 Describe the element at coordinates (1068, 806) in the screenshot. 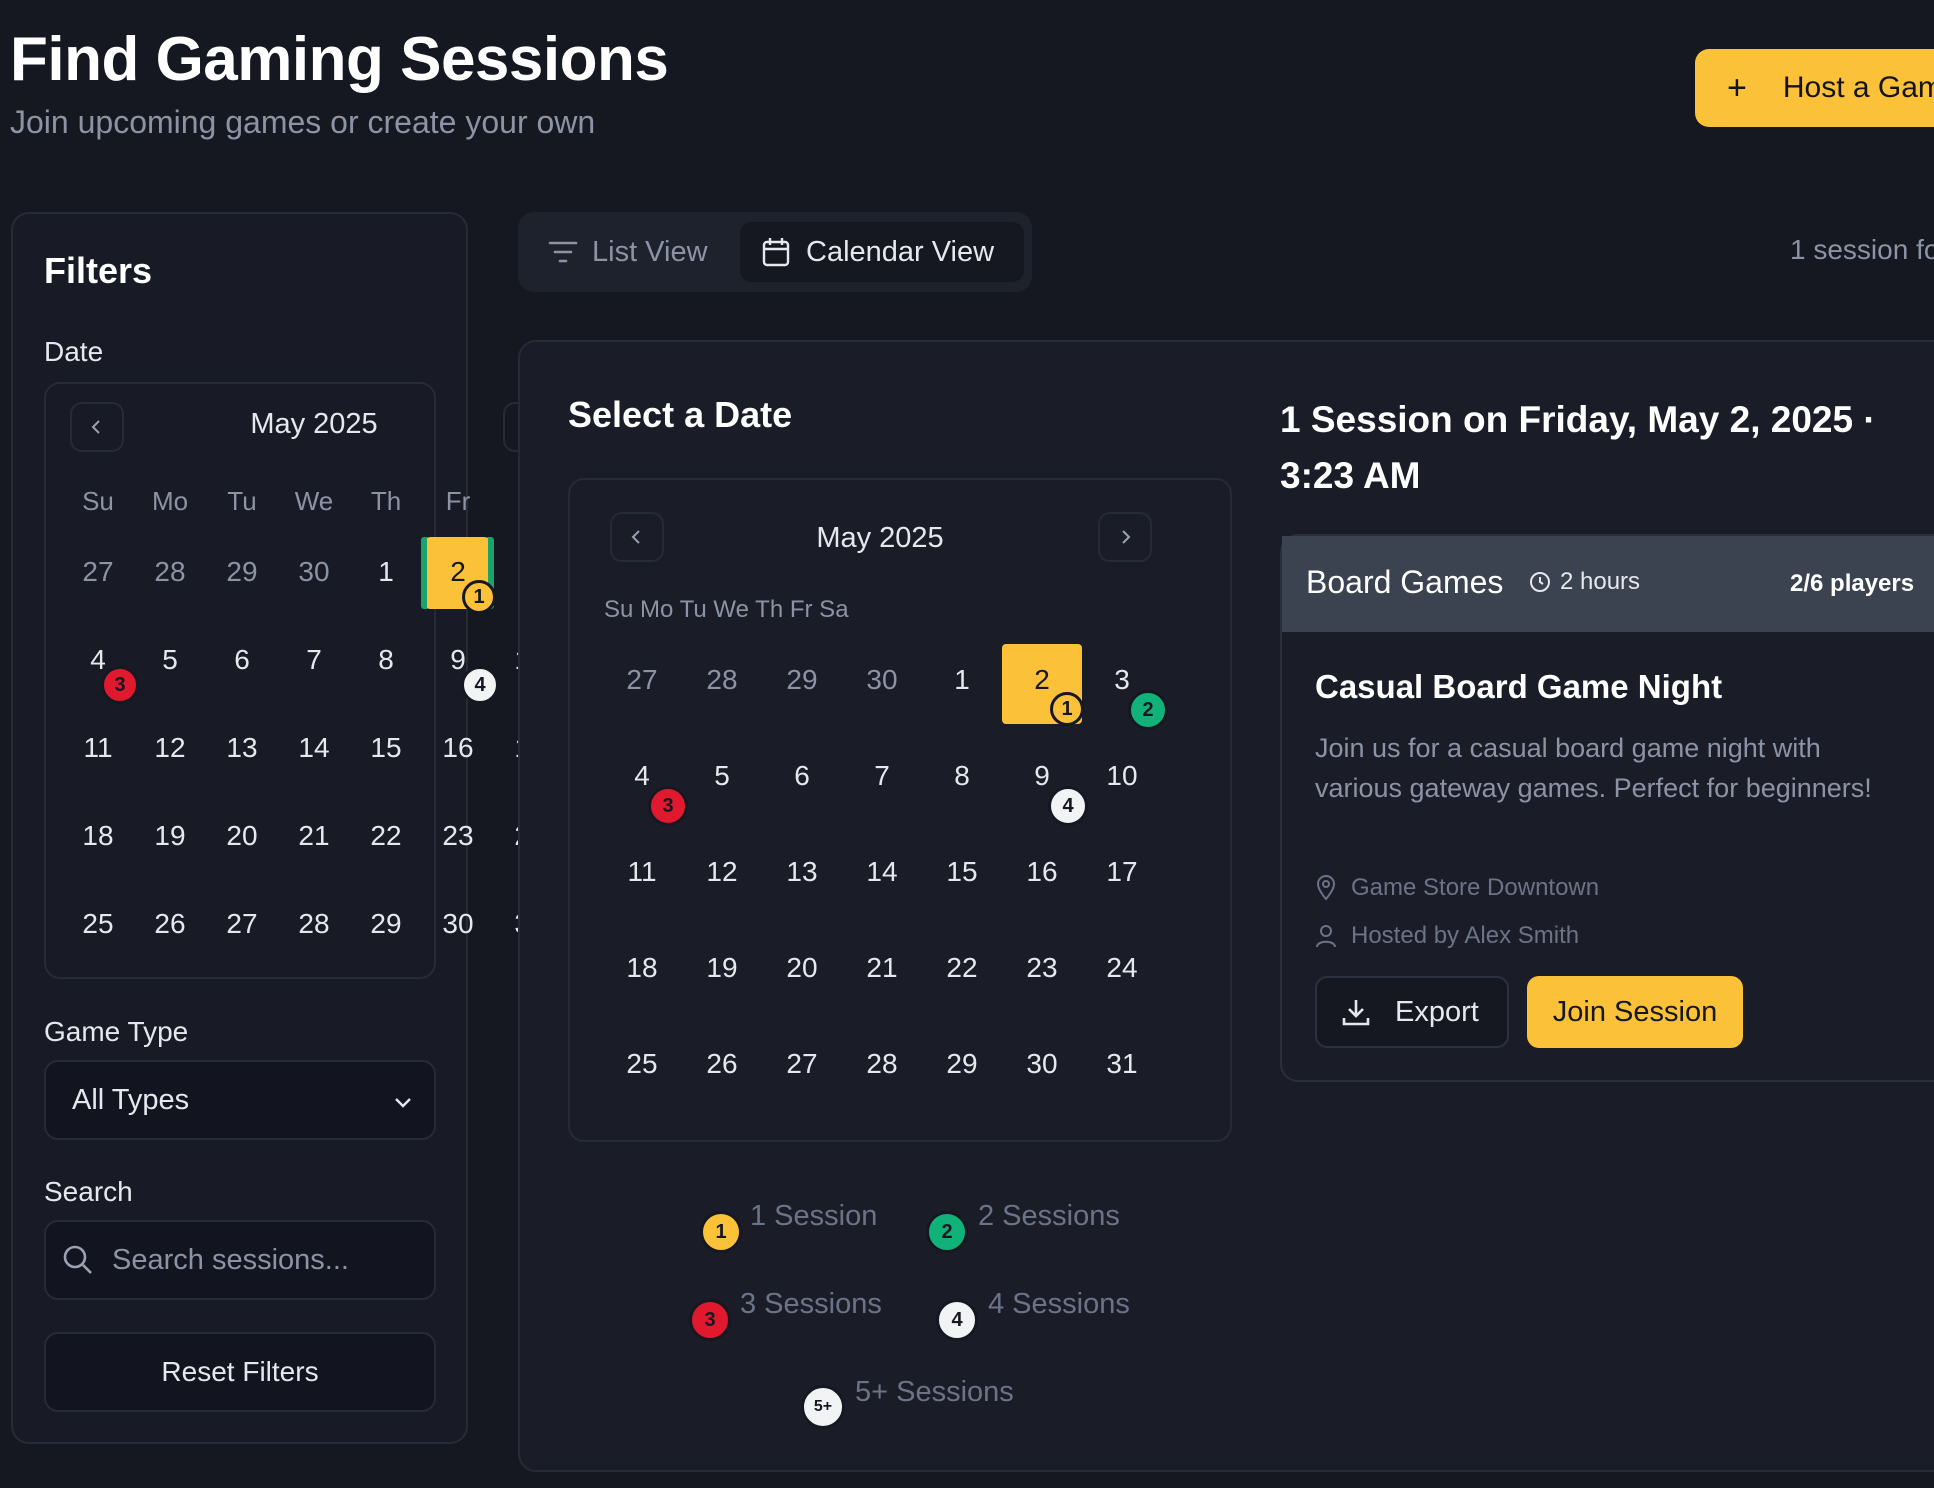

I see `main-badge-4-sessions: 4` at that location.